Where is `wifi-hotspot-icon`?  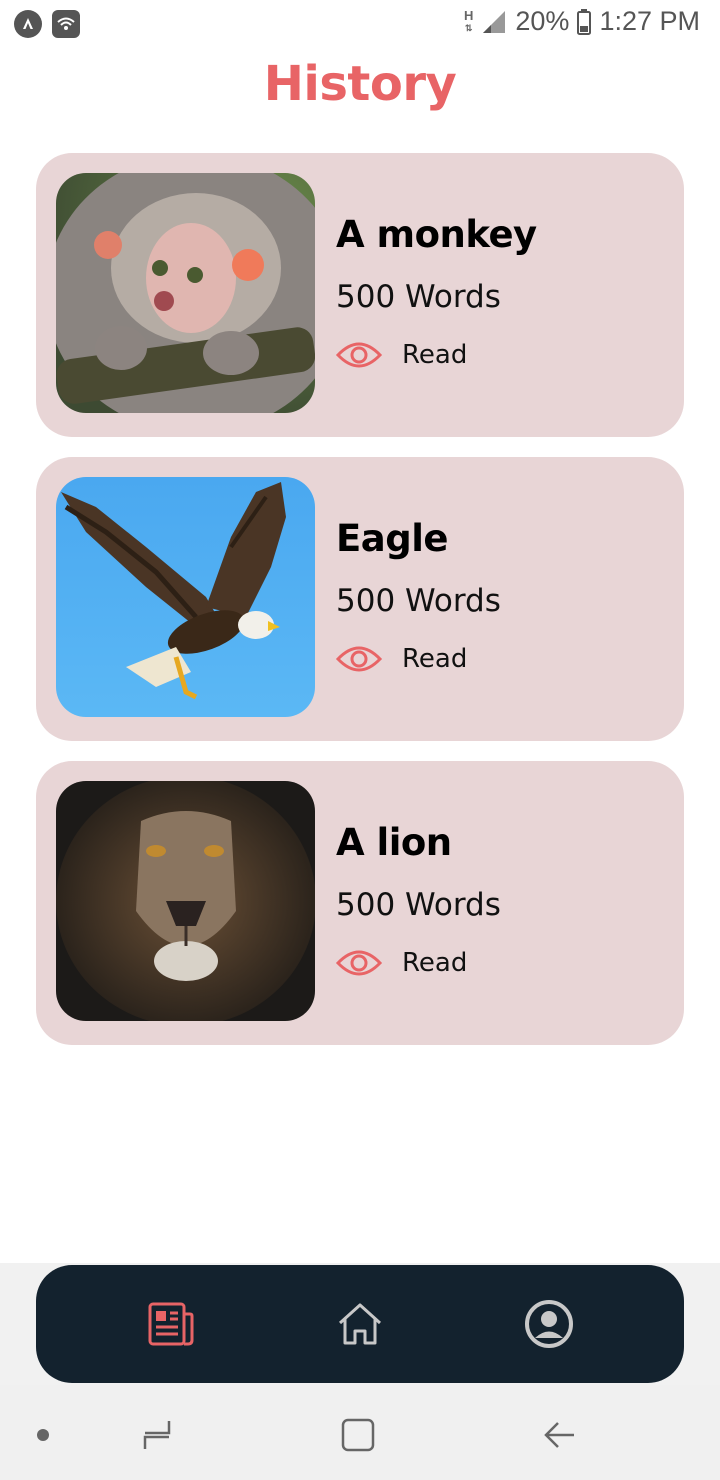
wifi-hotspot-icon is located at coordinates (66, 24).